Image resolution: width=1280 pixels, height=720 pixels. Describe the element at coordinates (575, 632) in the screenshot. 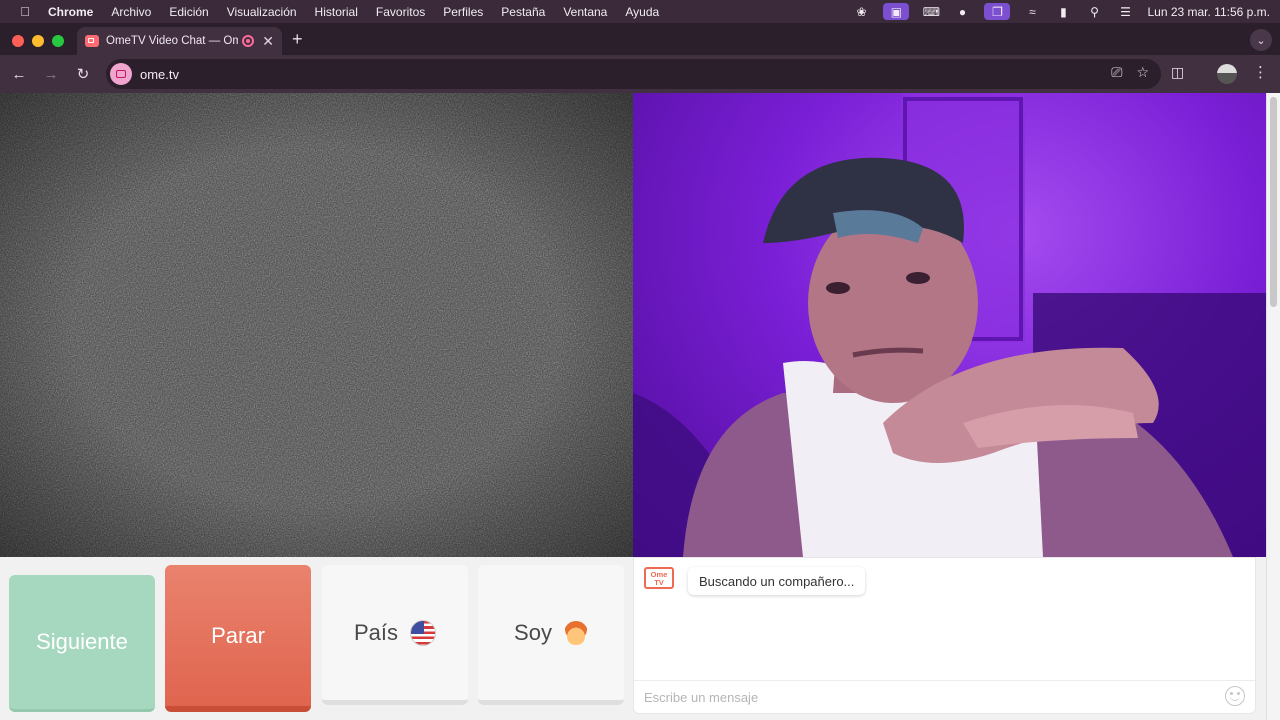

I see `boy-emoji-icon` at that location.